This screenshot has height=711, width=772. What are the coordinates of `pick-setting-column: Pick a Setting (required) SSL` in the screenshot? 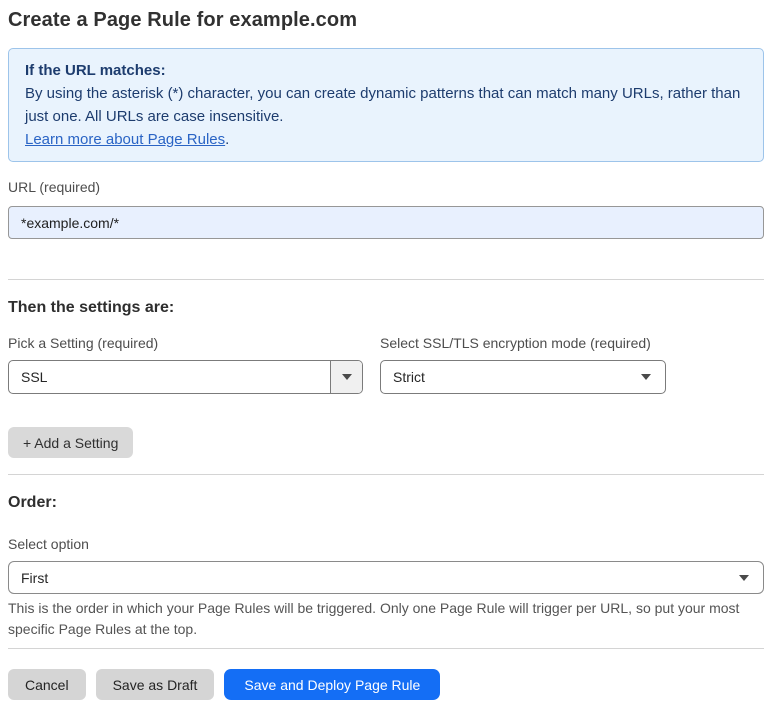 It's located at (185, 364).